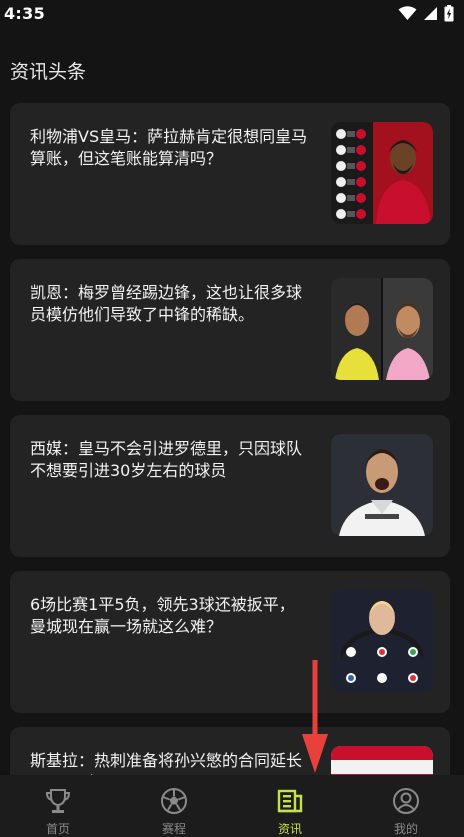  What do you see at coordinates (57, 829) in the screenshot?
I see `tab-label: 首页` at bounding box center [57, 829].